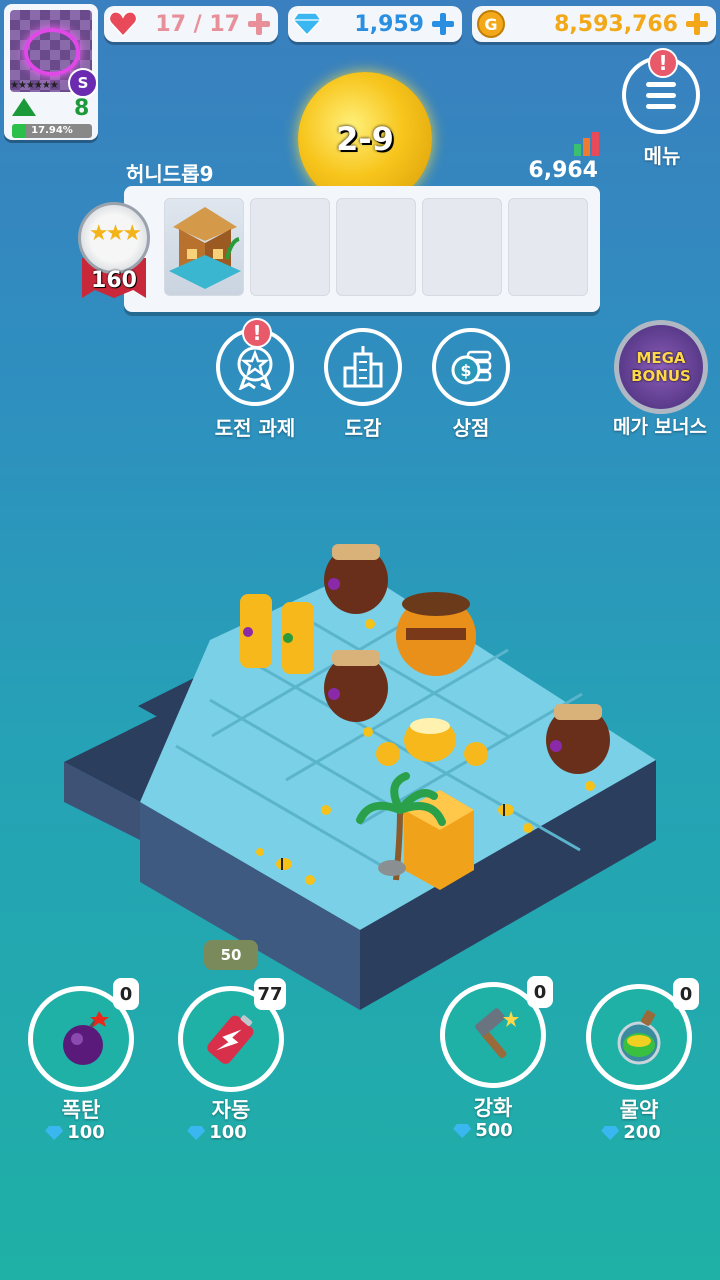 Image resolution: width=720 pixels, height=1280 pixels. Describe the element at coordinates (231, 1110) in the screenshot. I see `auto-label: 자동` at that location.